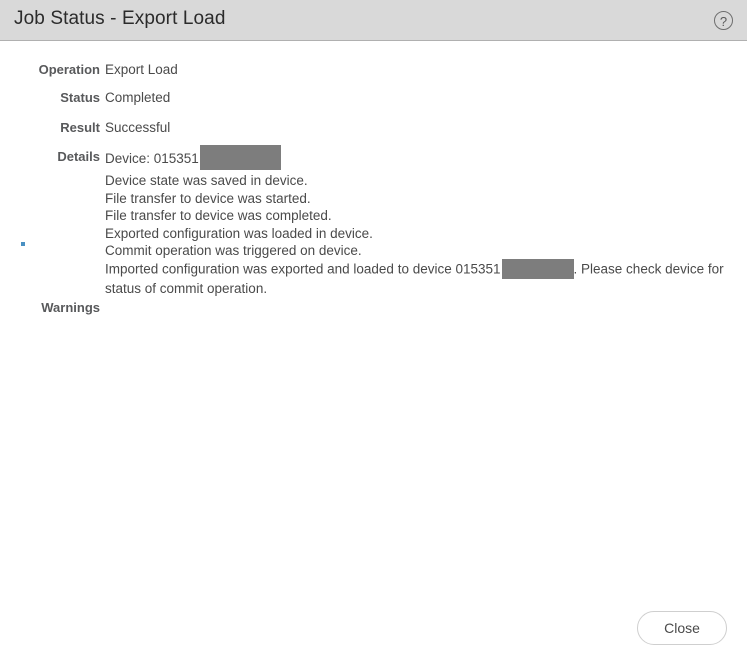 This screenshot has height=645, width=747. I want to click on field-label-warnings: Warnings, so click(70, 307).